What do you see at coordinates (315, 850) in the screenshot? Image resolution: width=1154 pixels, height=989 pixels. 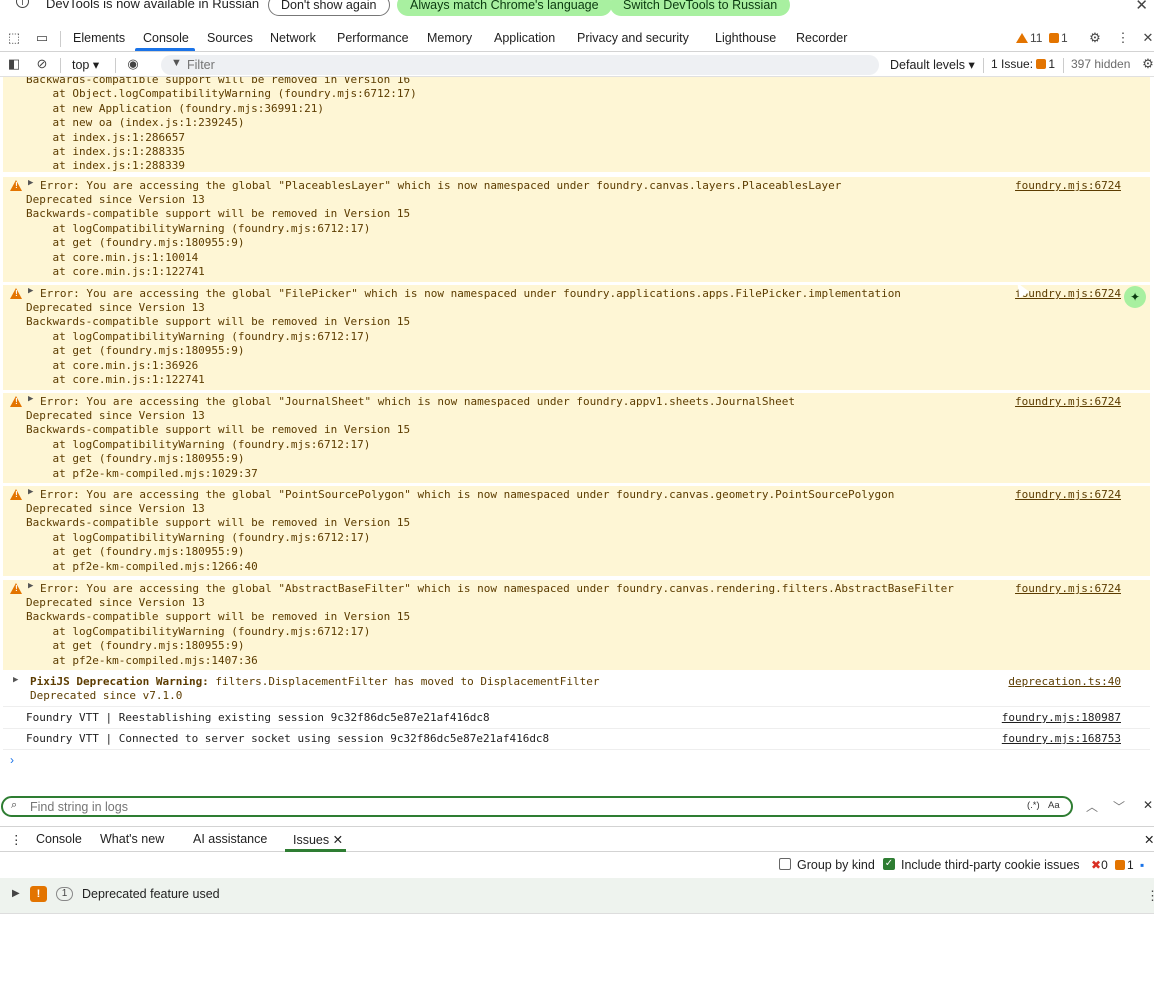 I see `active-drawer-tab-indicator` at bounding box center [315, 850].